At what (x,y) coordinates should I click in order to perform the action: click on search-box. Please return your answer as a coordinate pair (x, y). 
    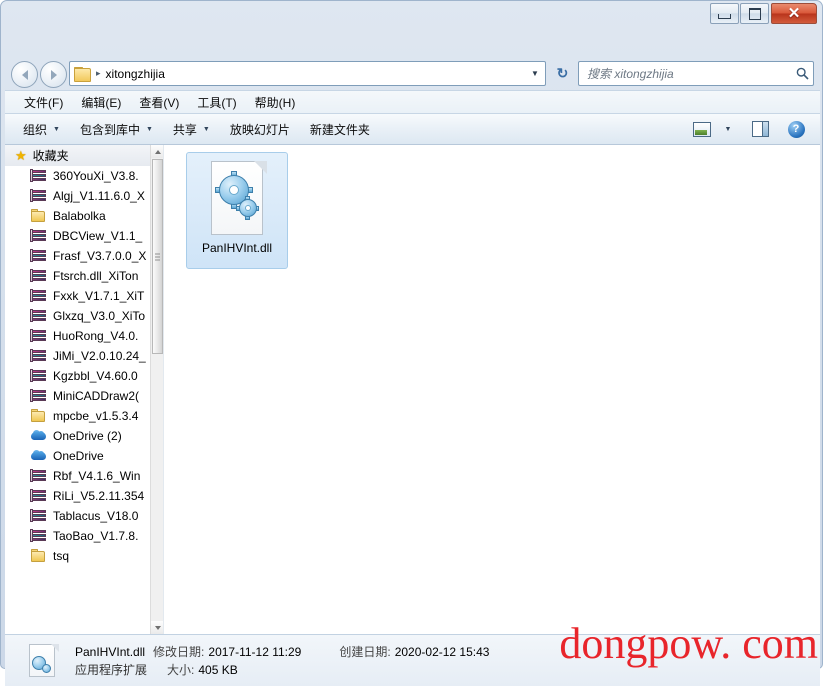
    Looking at the image, I should click on (696, 73).